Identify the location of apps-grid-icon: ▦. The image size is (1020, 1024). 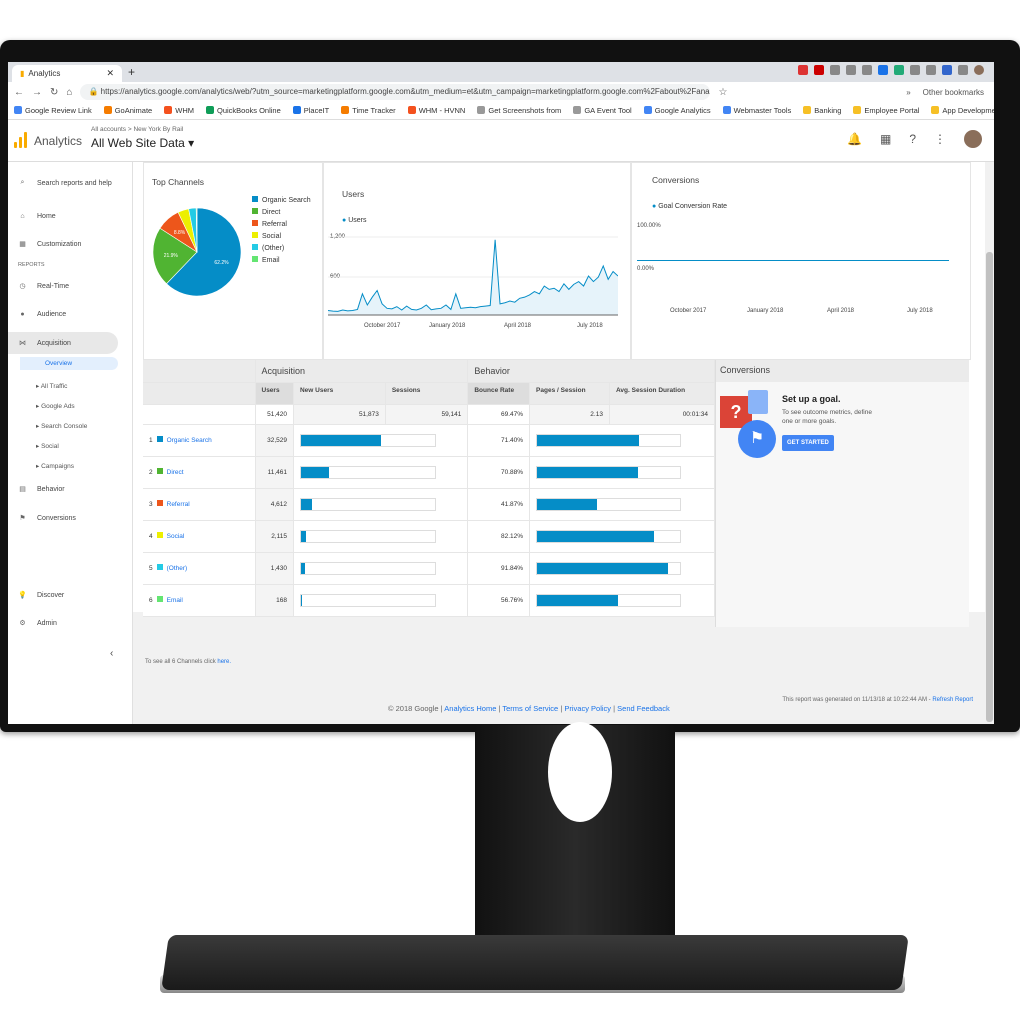
(885, 139).